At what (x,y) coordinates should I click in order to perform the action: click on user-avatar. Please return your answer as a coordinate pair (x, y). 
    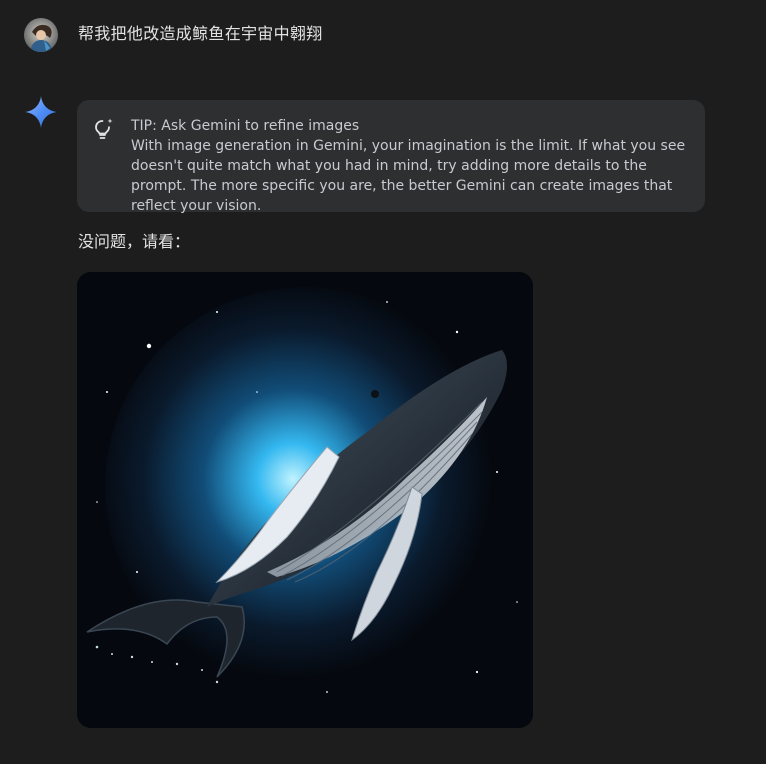
    Looking at the image, I should click on (41, 35).